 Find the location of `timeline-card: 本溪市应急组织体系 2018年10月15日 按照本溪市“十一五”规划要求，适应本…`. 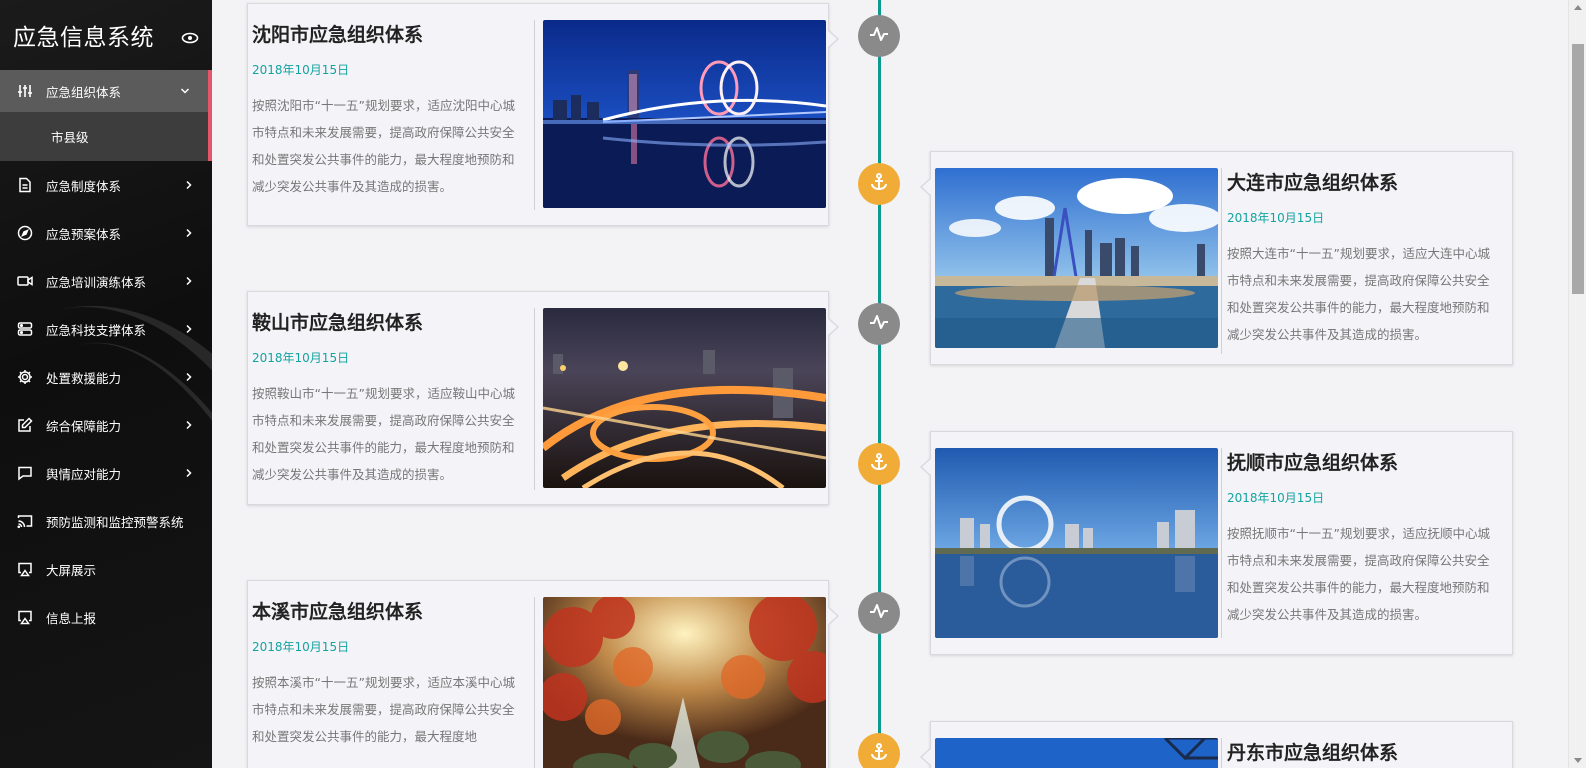

timeline-card: 本溪市应急组织体系 2018年10月15日 按照本溪市“十一五”规划要求，适应本… is located at coordinates (543, 674).